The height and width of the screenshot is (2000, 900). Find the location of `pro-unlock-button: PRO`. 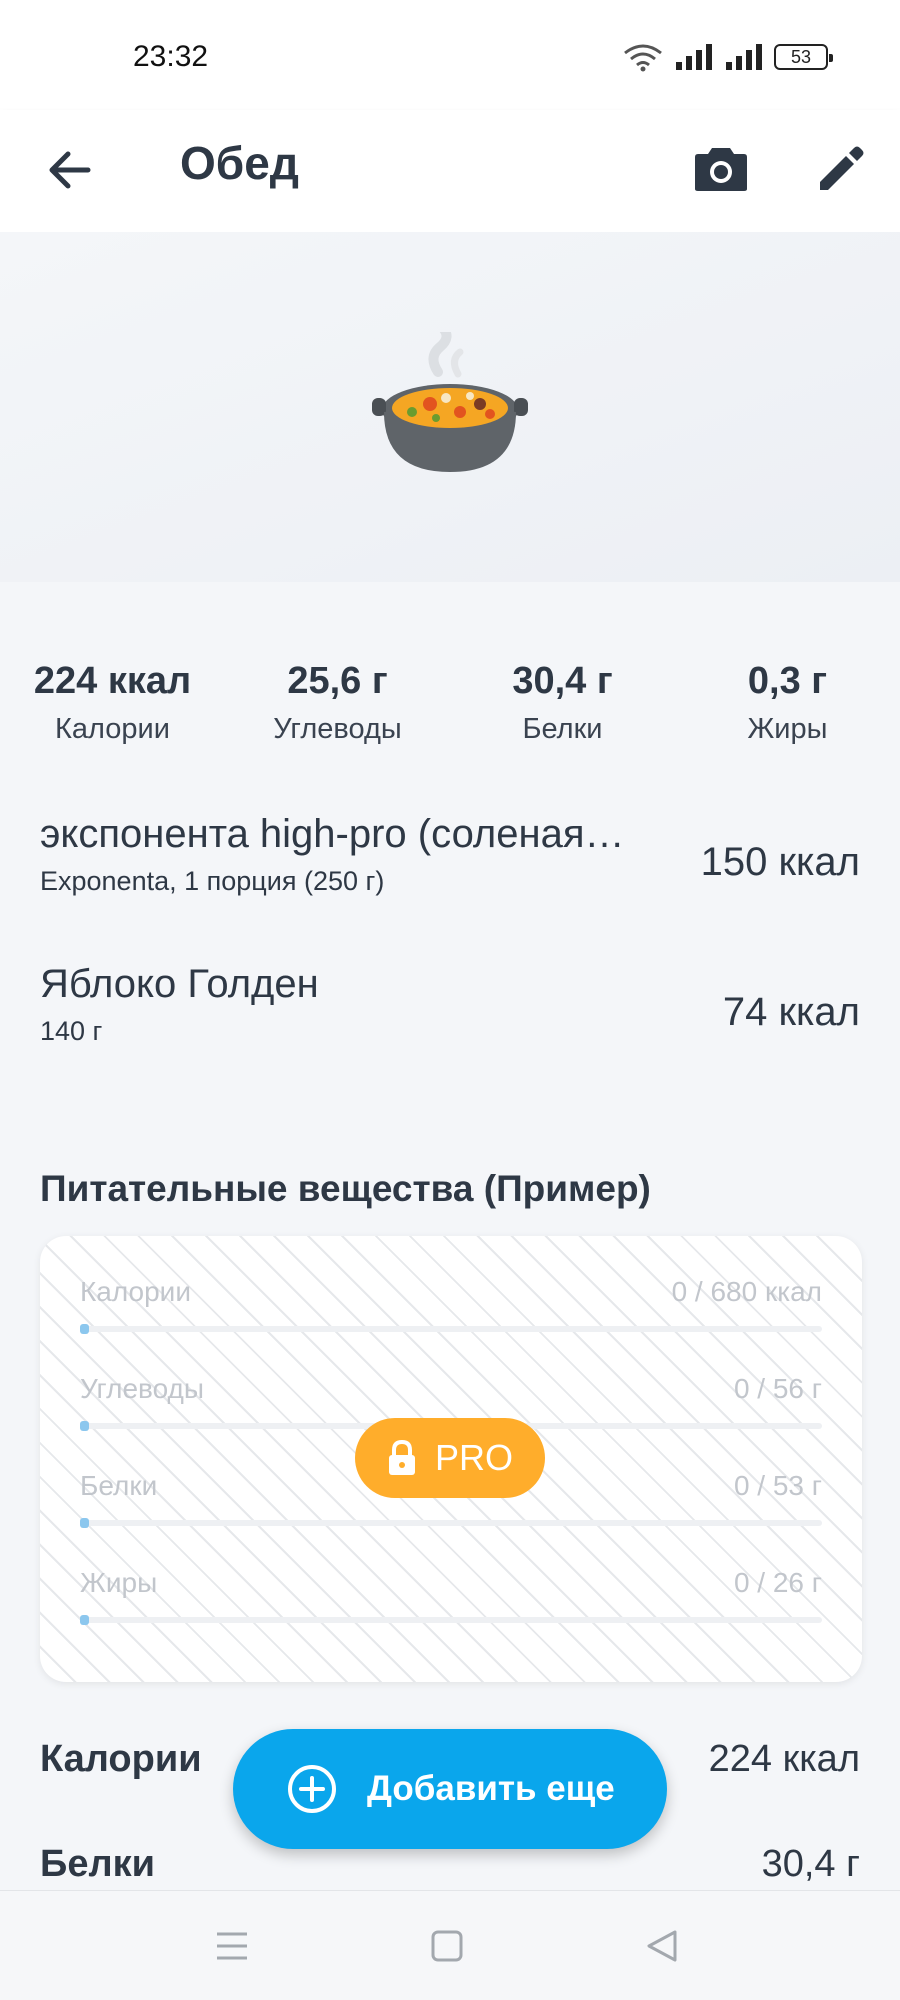

pro-unlock-button: PRO is located at coordinates (450, 1458).